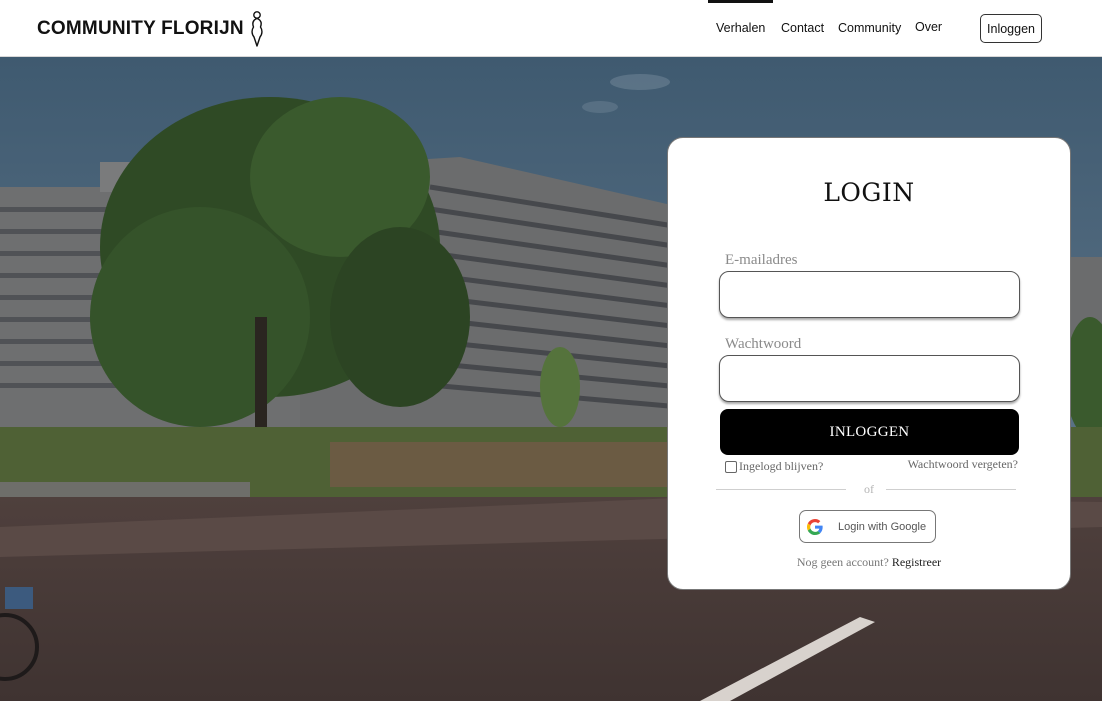 This screenshot has width=1102, height=701. Describe the element at coordinates (928, 27) in the screenshot. I see `nav-item-over: Over` at that location.